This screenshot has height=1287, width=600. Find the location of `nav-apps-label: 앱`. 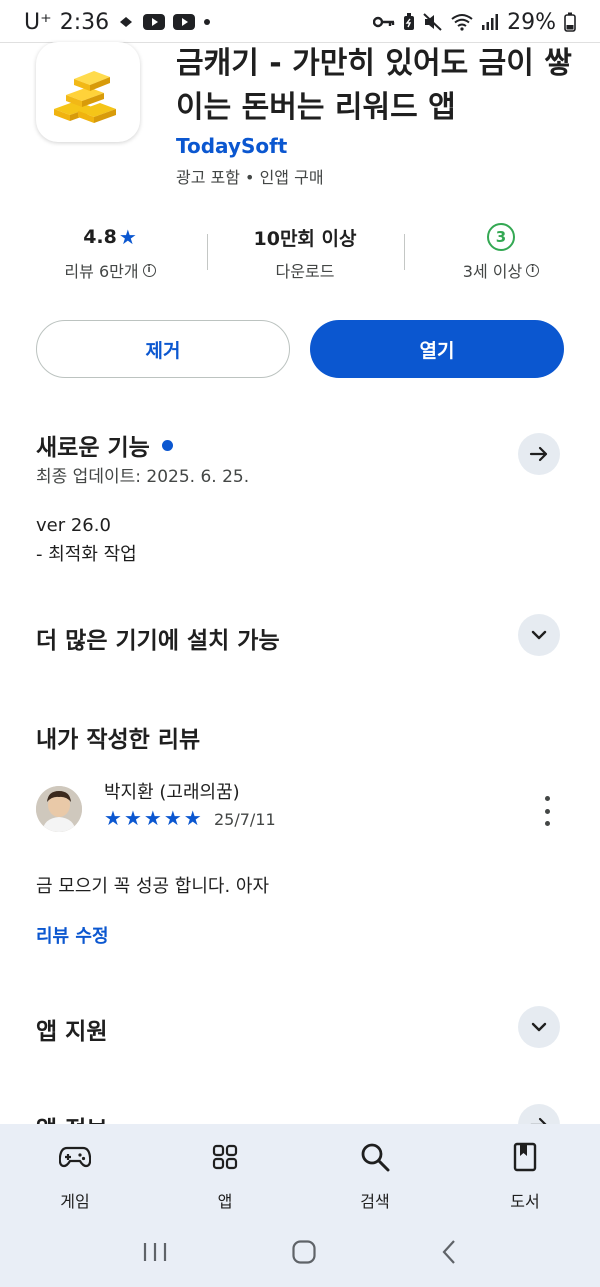

nav-apps-label: 앱 is located at coordinates (225, 1201).